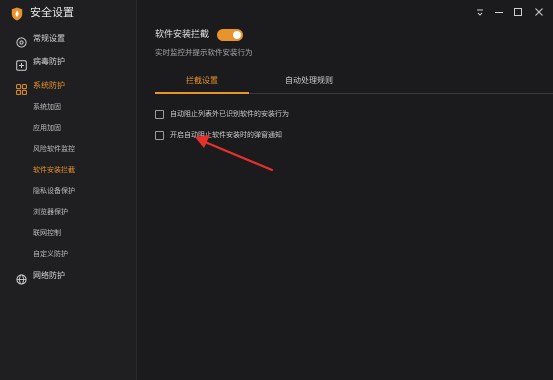 The image size is (553, 380). What do you see at coordinates (49, 38) in the screenshot?
I see `sidebar-item-label: 常规设置` at bounding box center [49, 38].